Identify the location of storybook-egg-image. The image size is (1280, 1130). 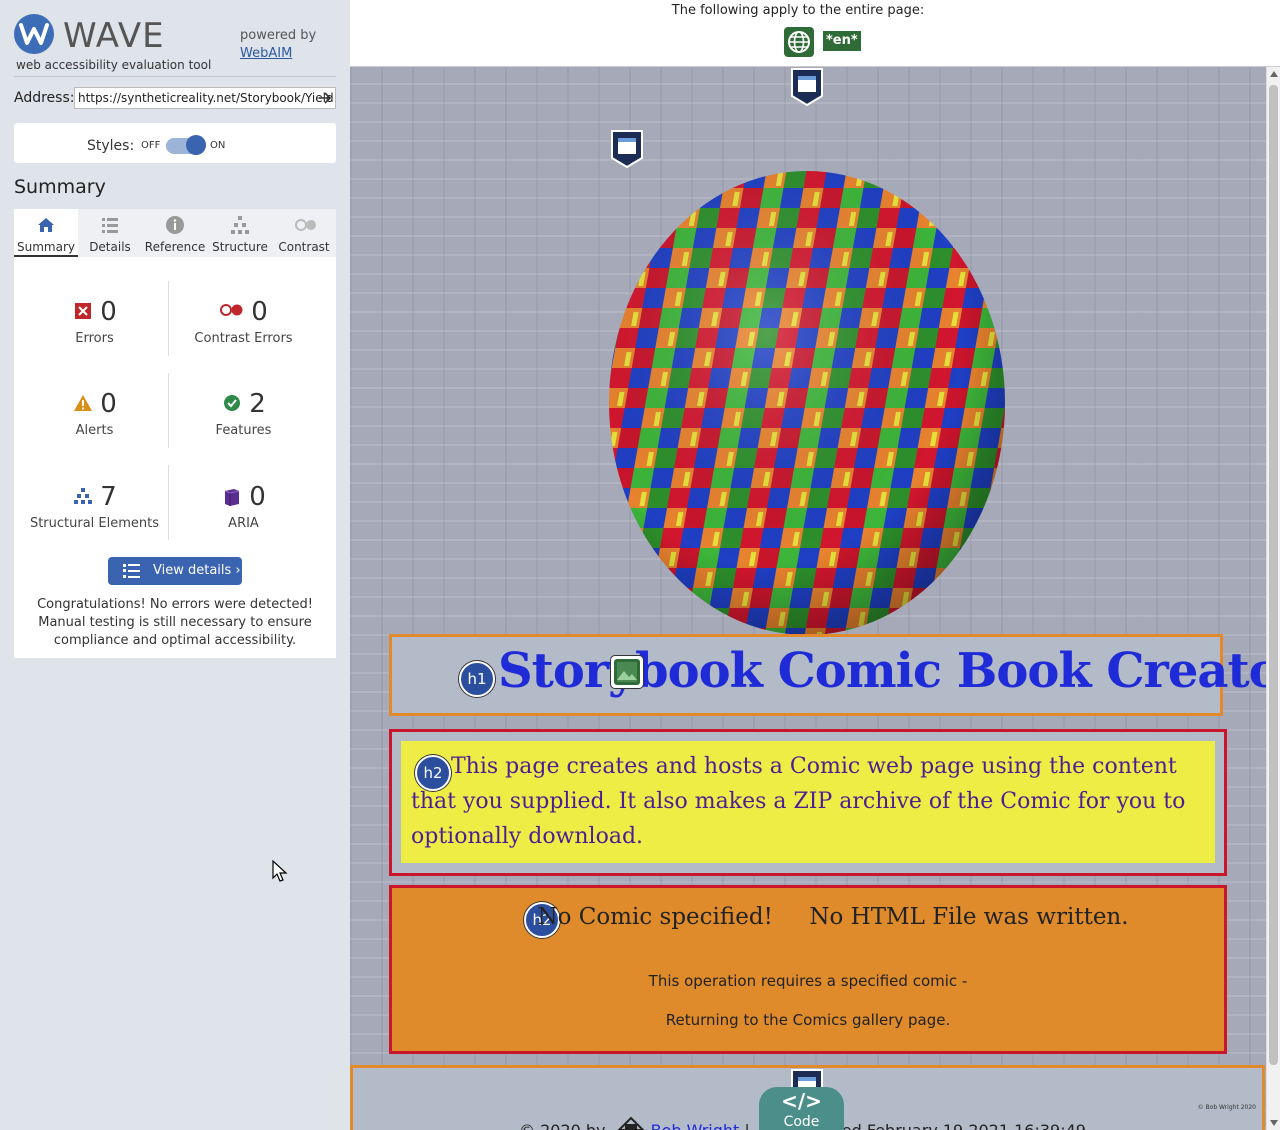
(807, 403).